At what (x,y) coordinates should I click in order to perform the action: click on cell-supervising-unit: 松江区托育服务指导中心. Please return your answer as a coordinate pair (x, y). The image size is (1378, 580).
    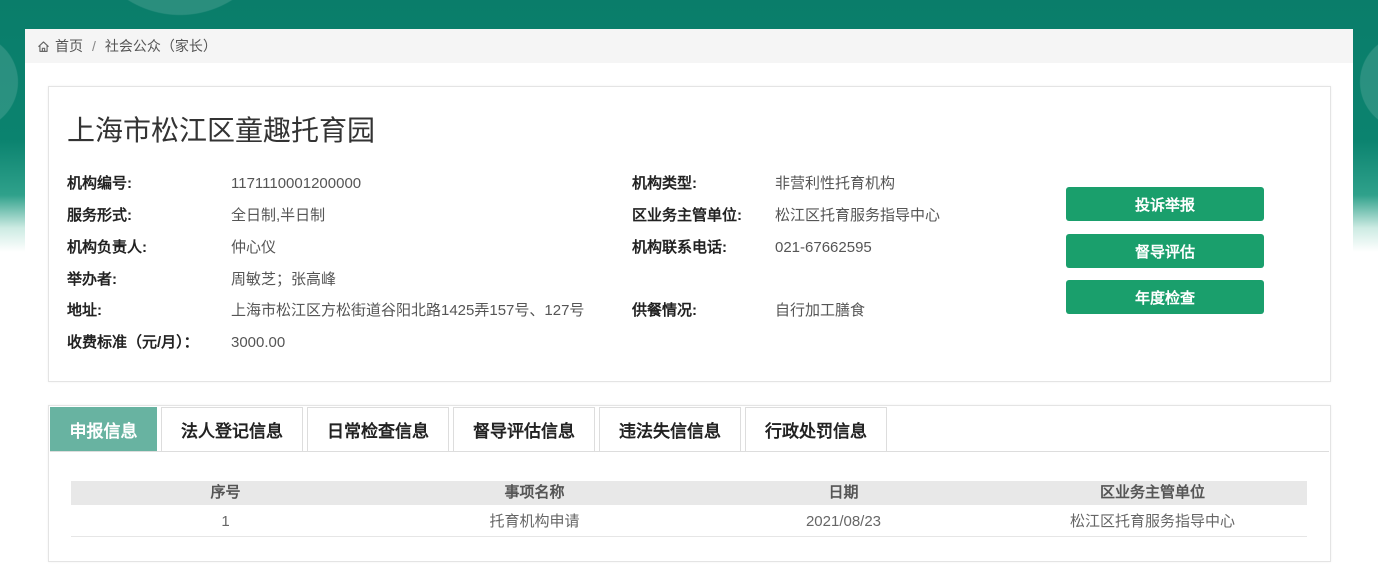
    Looking at the image, I should click on (1152, 521).